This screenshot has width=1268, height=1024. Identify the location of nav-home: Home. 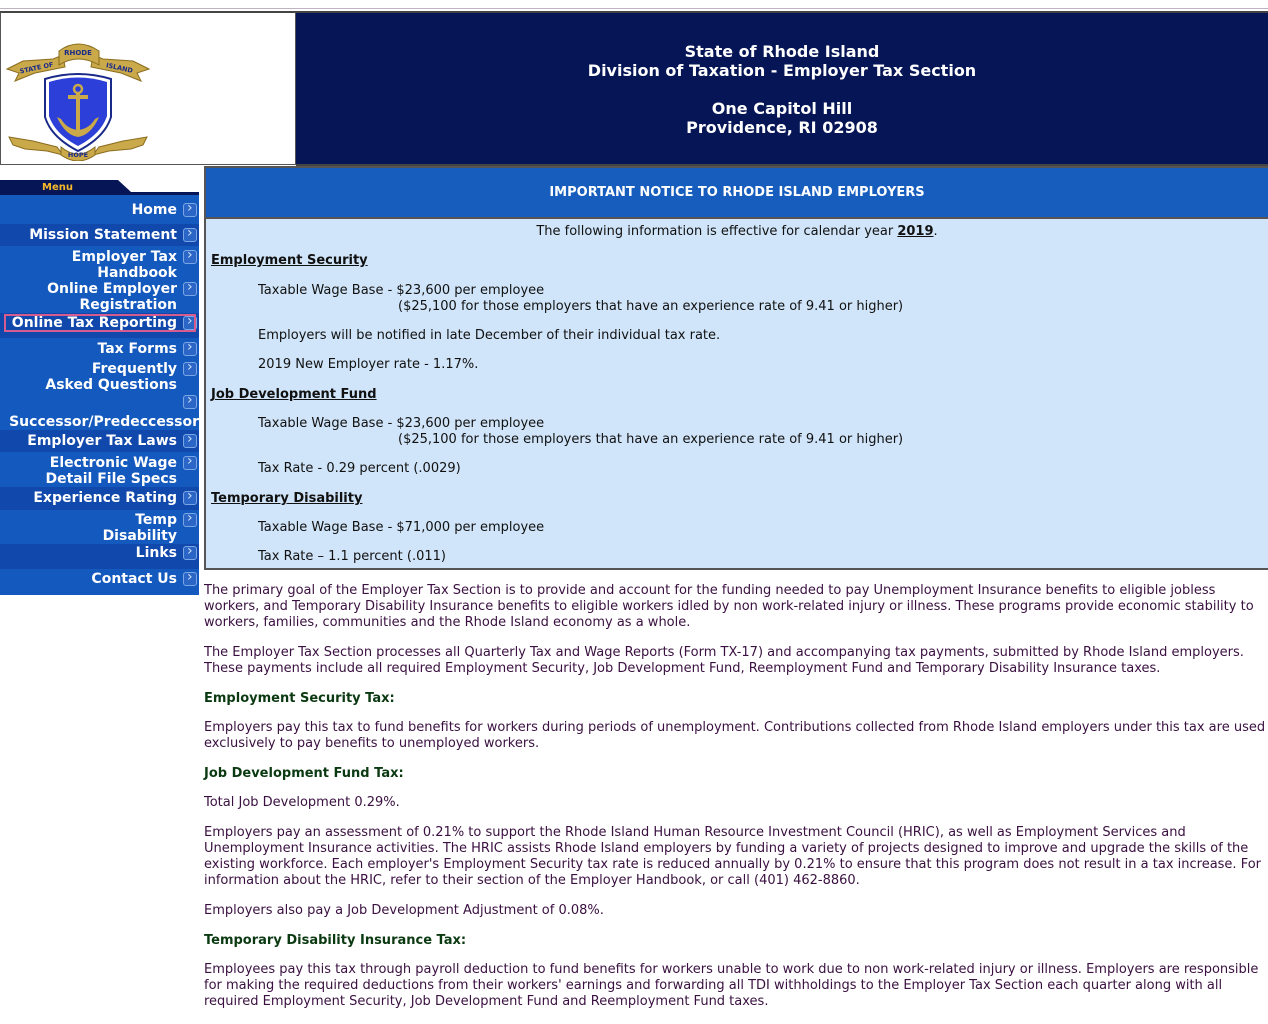
(99, 209).